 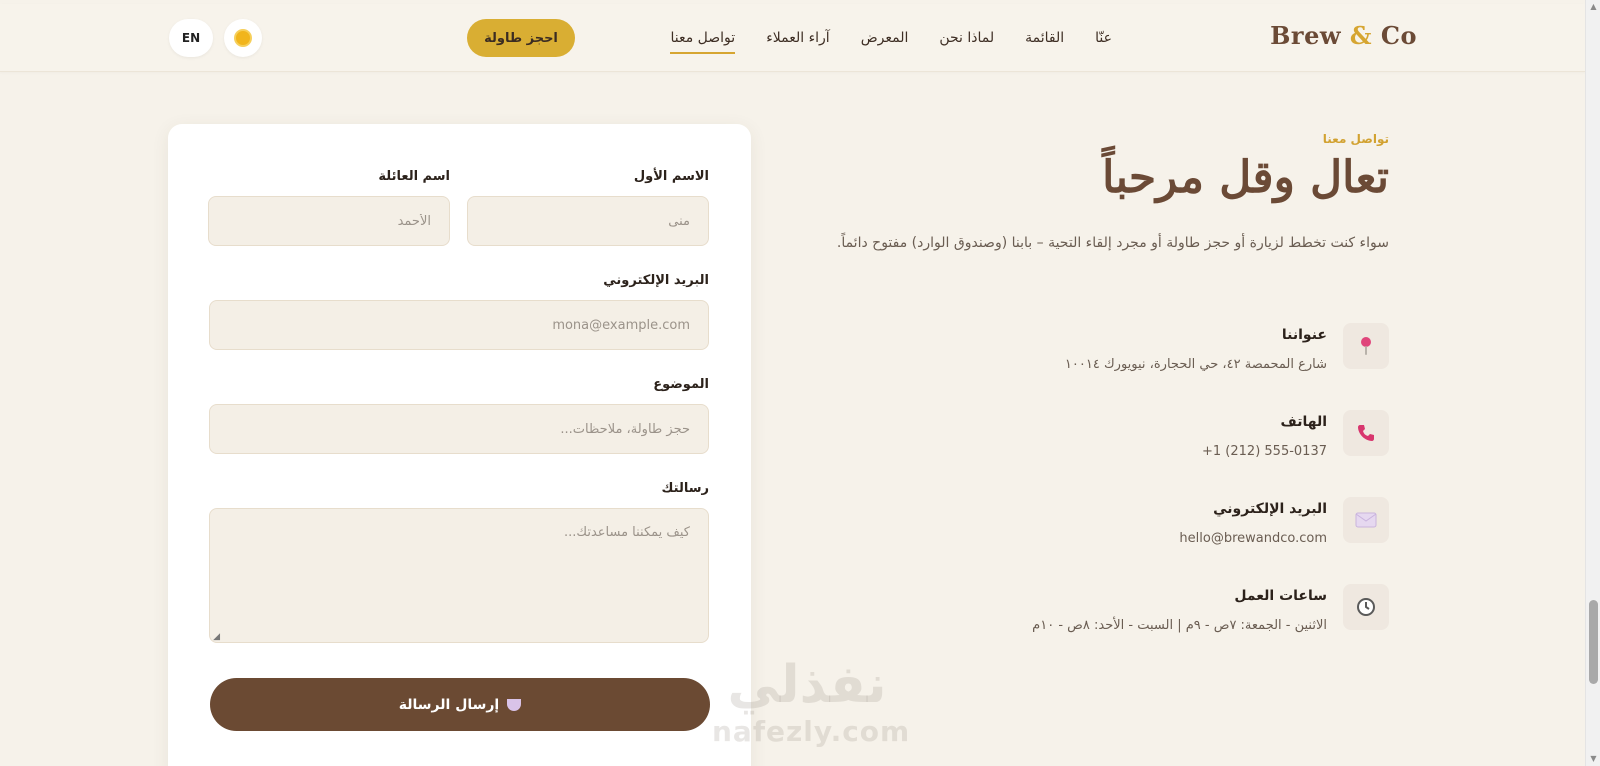 I want to click on brand-logo: Brew & Co, so click(x=1343, y=35).